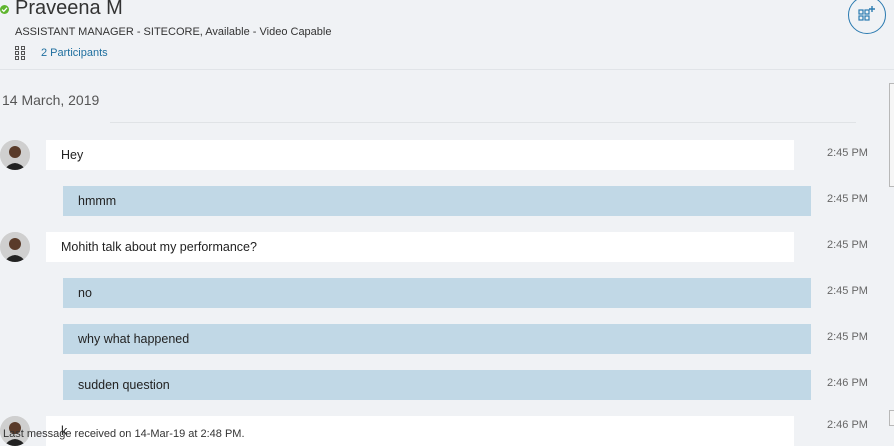 This screenshot has height=446, width=894. What do you see at coordinates (69, 10) in the screenshot?
I see `contact-name: Praveena M` at bounding box center [69, 10].